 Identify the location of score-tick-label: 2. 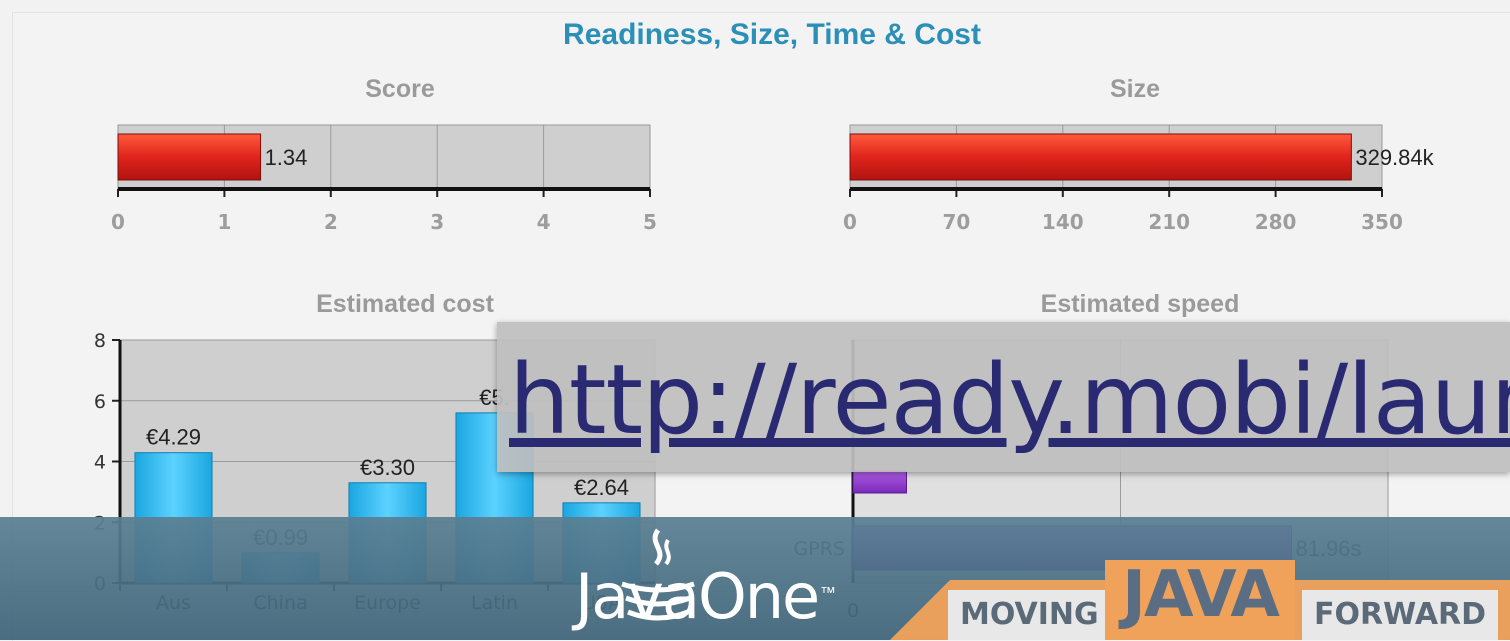
(331, 222).